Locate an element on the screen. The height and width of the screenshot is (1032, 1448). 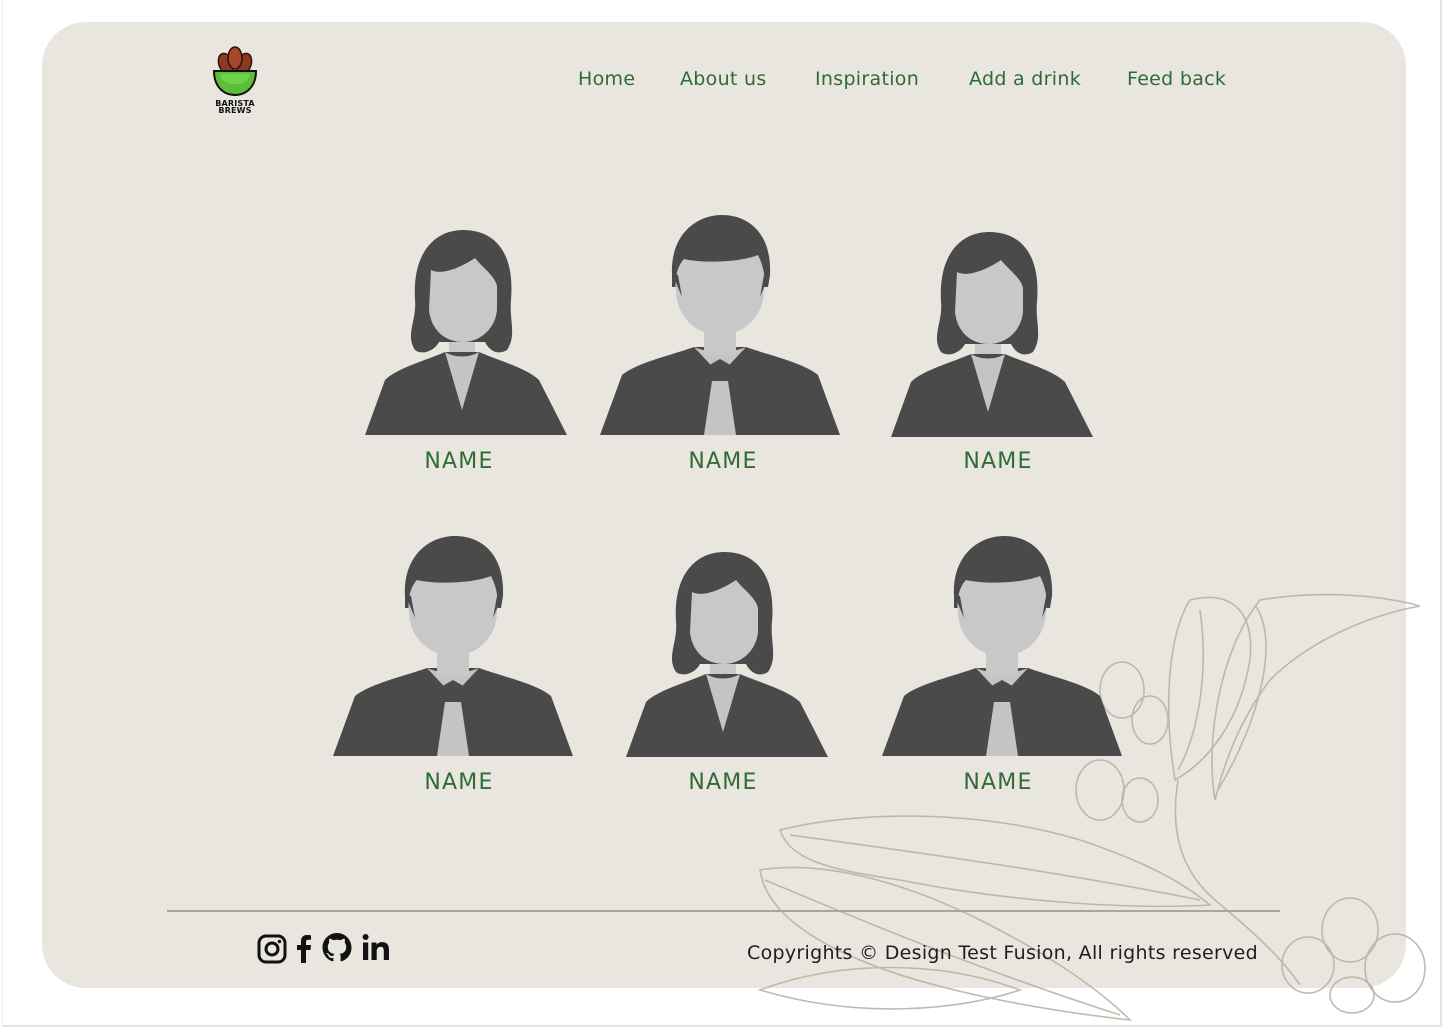
instagram-icon is located at coordinates (272, 949).